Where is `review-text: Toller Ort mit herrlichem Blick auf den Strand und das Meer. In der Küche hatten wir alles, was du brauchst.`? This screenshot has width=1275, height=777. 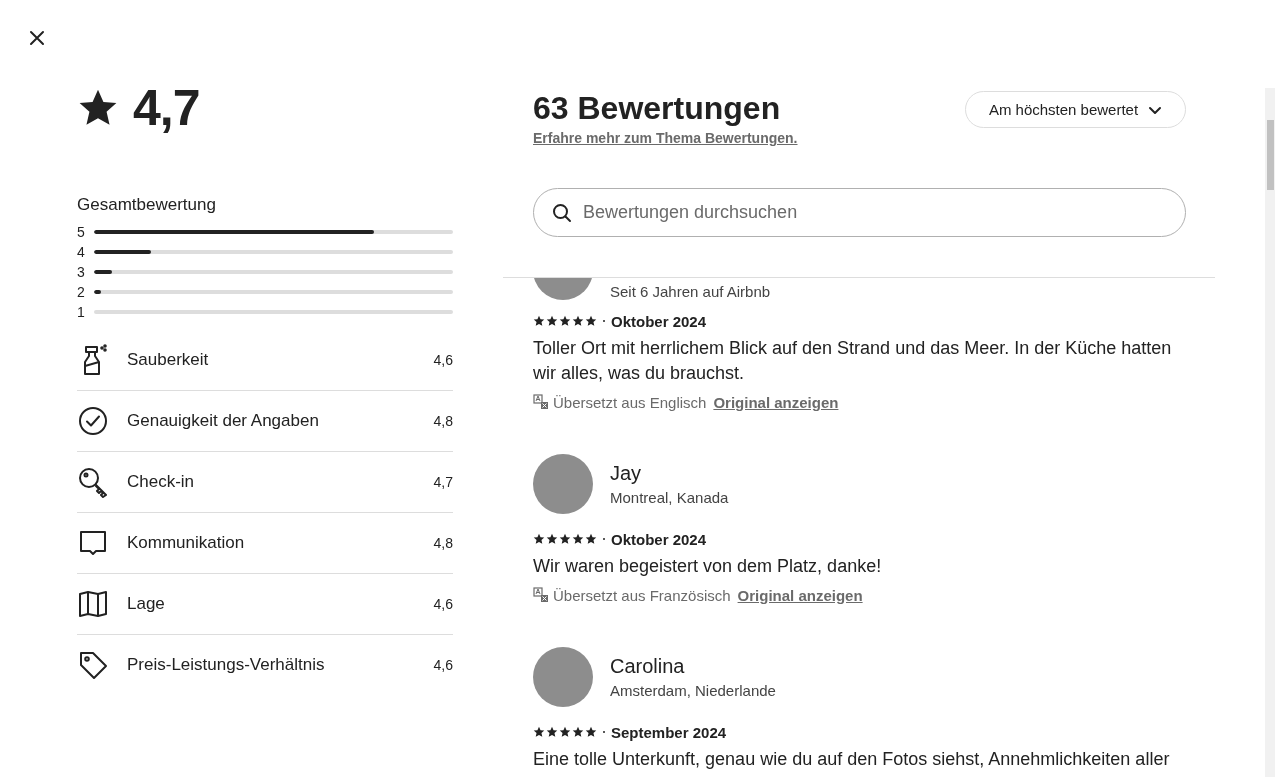 review-text: Toller Ort mit herrlichem Blick auf den Strand und das Meer. In der Küche hatten wir alles, was du brauchst. is located at coordinates (853, 361).